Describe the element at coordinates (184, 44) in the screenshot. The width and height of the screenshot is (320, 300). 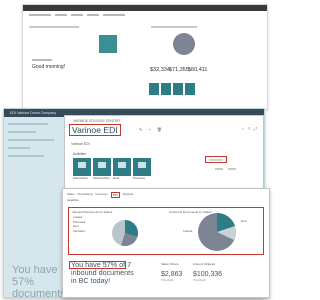
I see `grey-pie-chart` at that location.